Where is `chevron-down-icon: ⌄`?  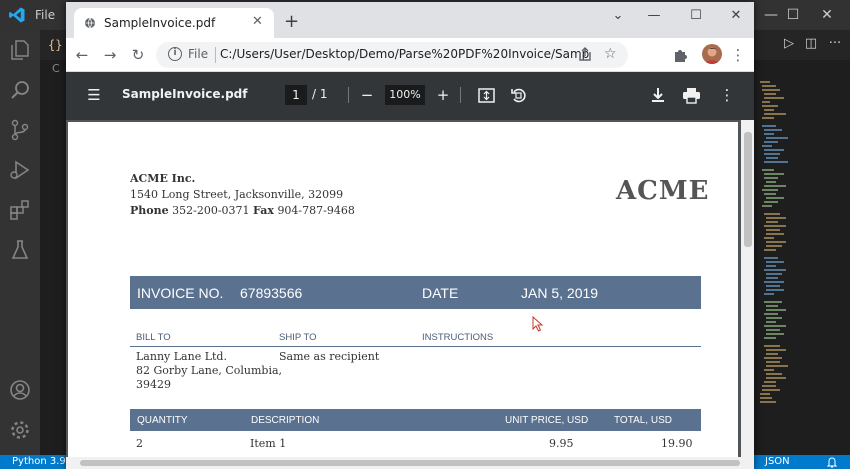
chevron-down-icon: ⌄ is located at coordinates (618, 15).